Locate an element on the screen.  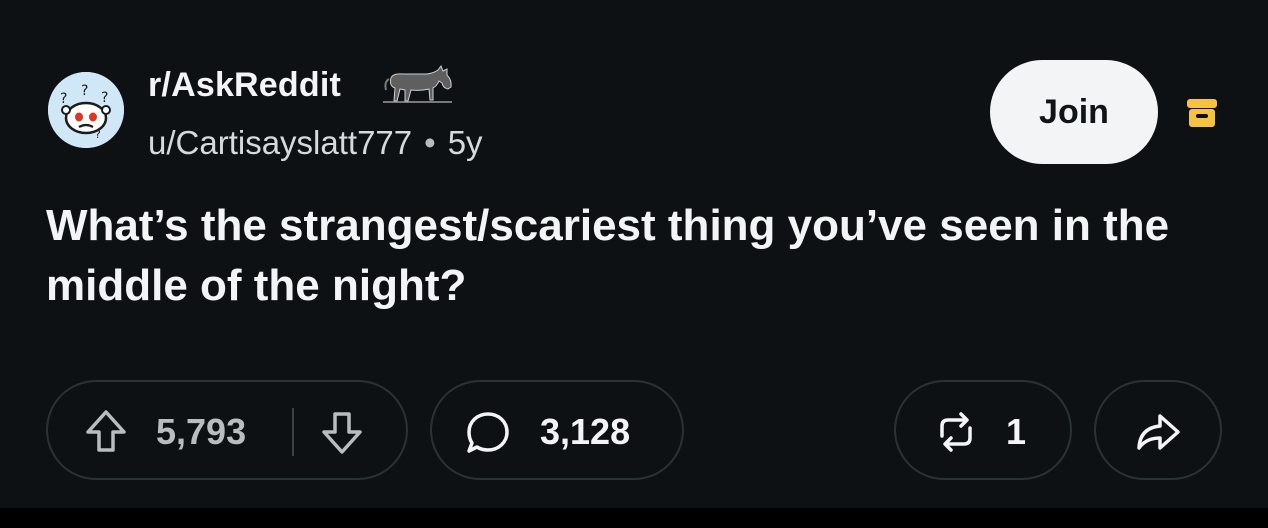
share-button is located at coordinates (1158, 430).